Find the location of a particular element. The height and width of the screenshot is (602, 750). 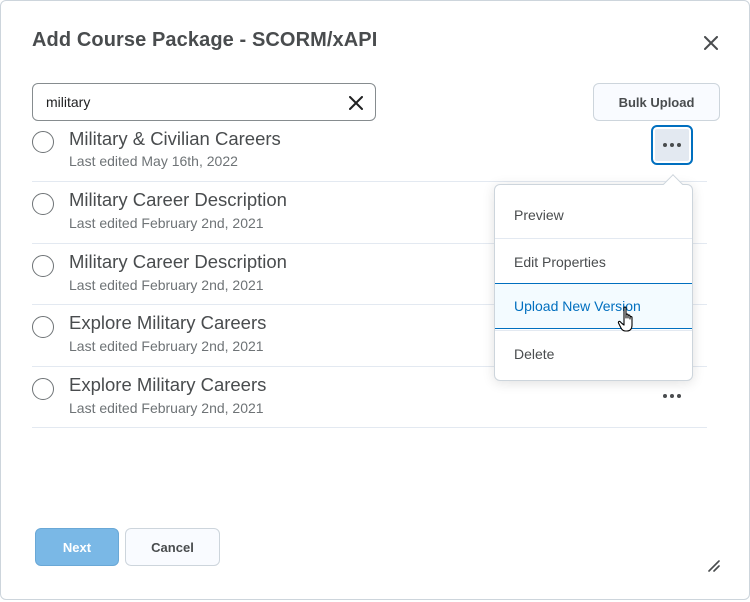

close-button is located at coordinates (711, 43).